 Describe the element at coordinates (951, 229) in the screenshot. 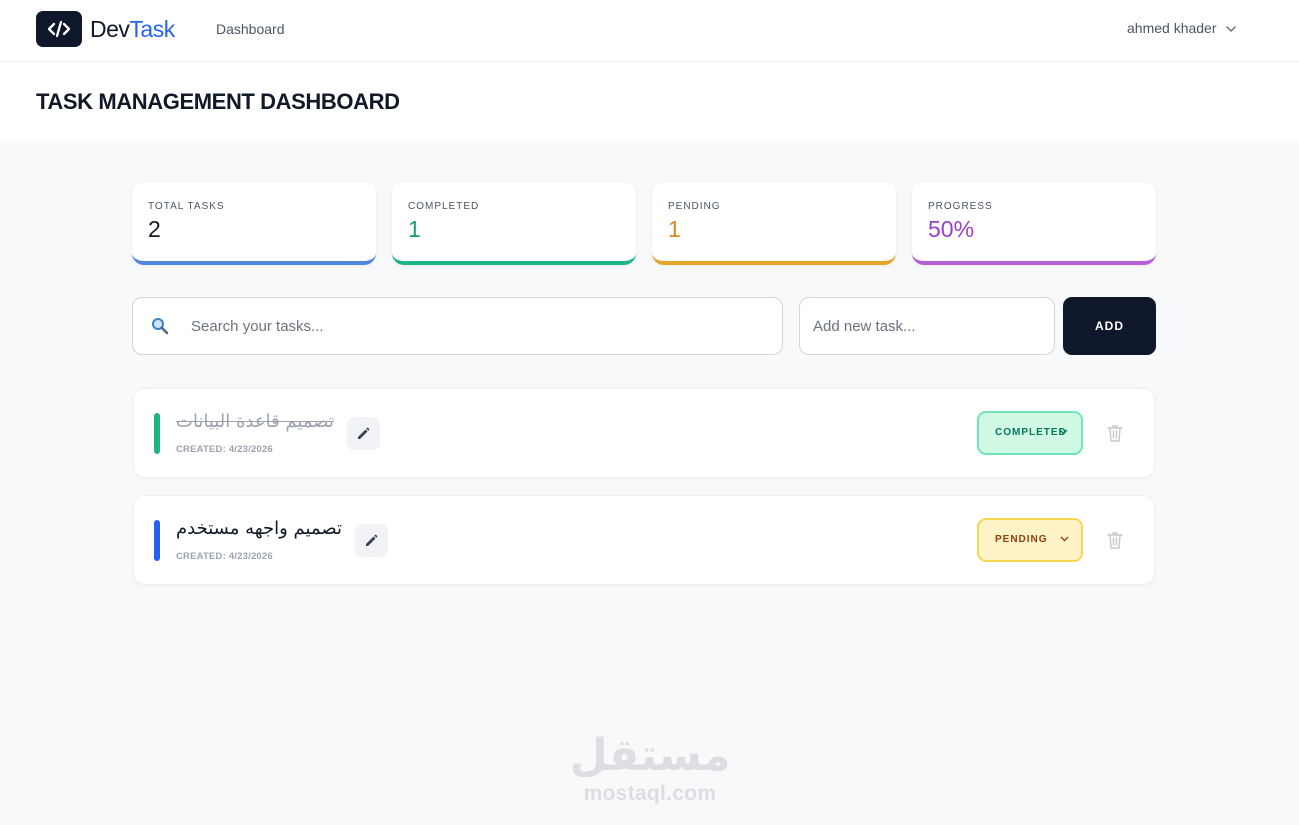

I see `stat-value: 50%` at that location.